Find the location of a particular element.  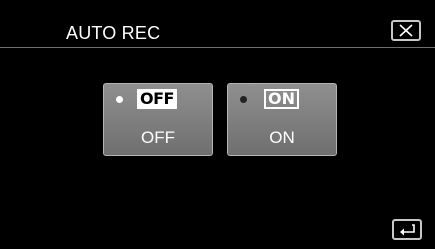

header-divider is located at coordinates (217, 47).